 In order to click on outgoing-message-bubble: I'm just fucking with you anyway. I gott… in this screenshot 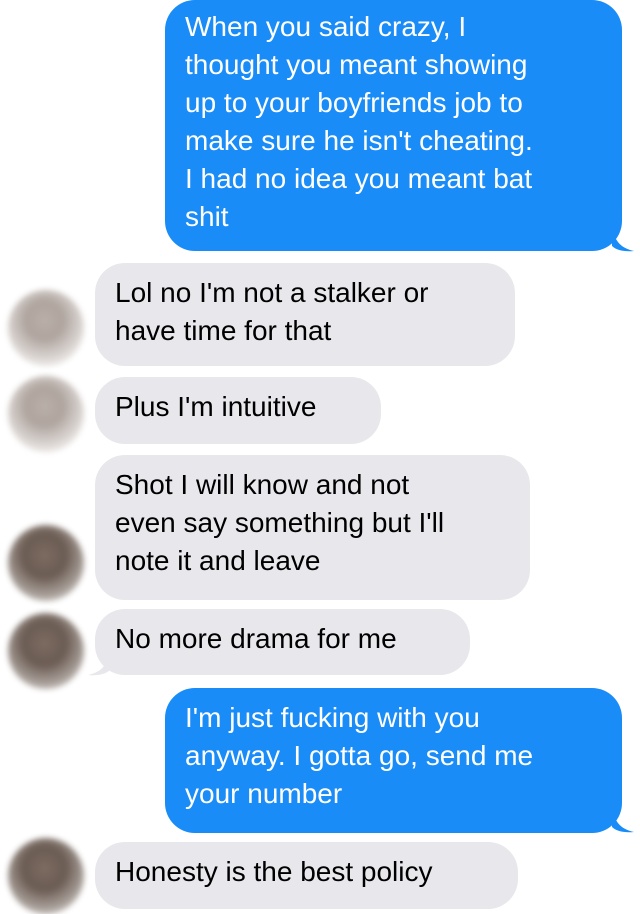, I will do `click(393, 760)`.